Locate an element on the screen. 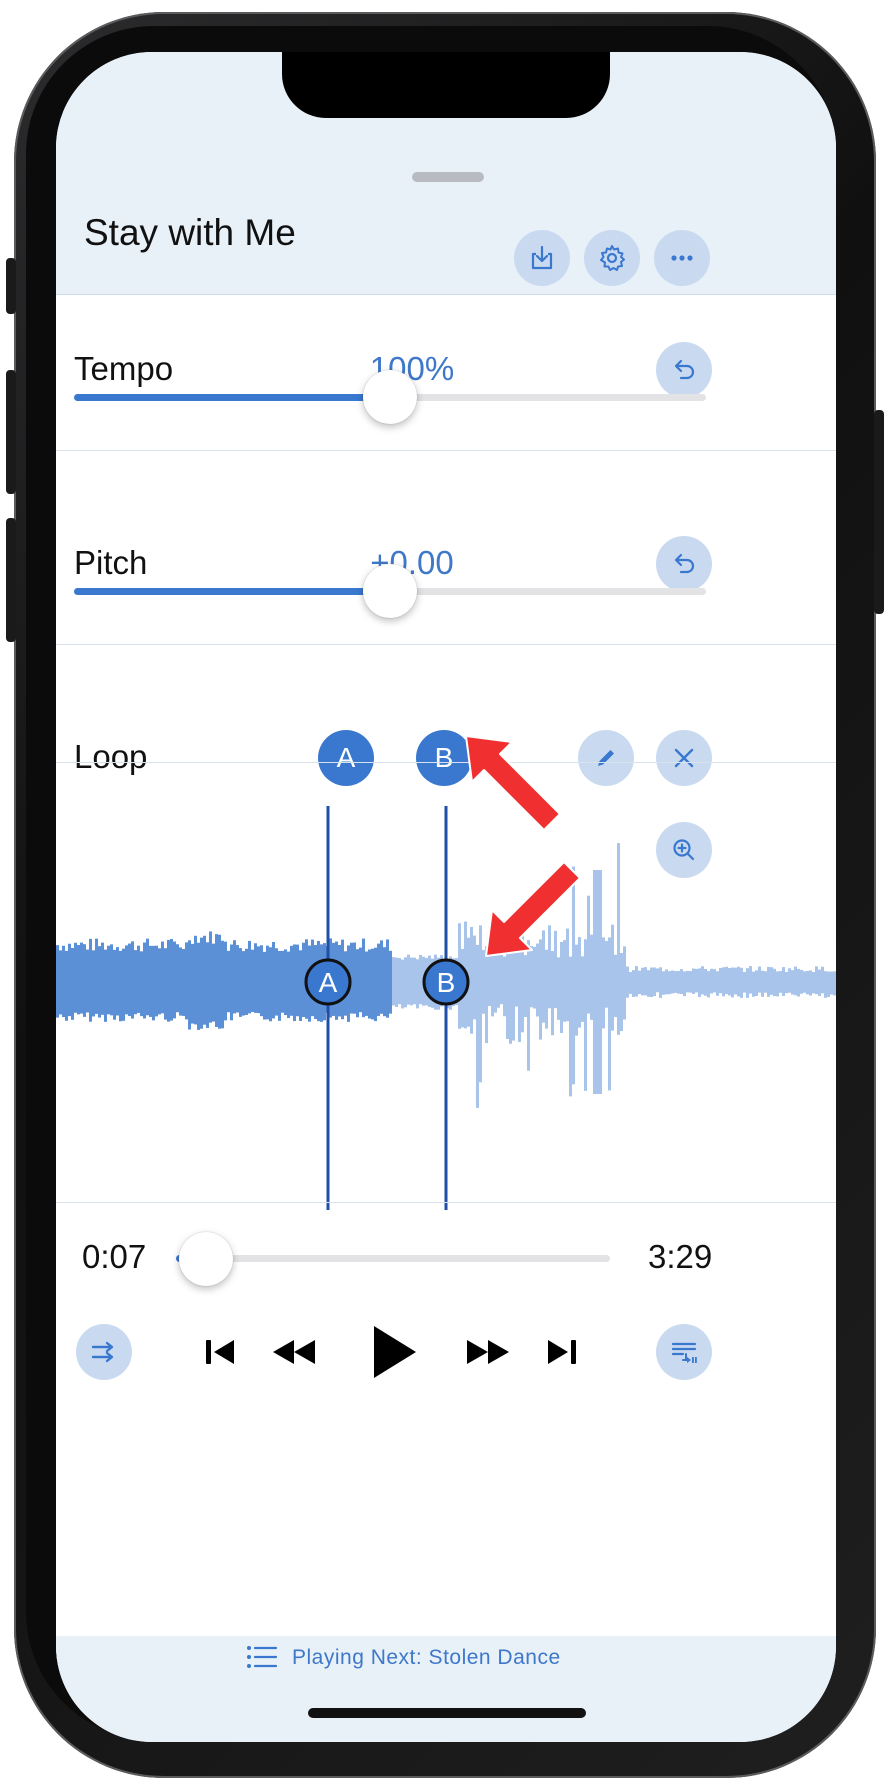  download-icon is located at coordinates (542, 257).